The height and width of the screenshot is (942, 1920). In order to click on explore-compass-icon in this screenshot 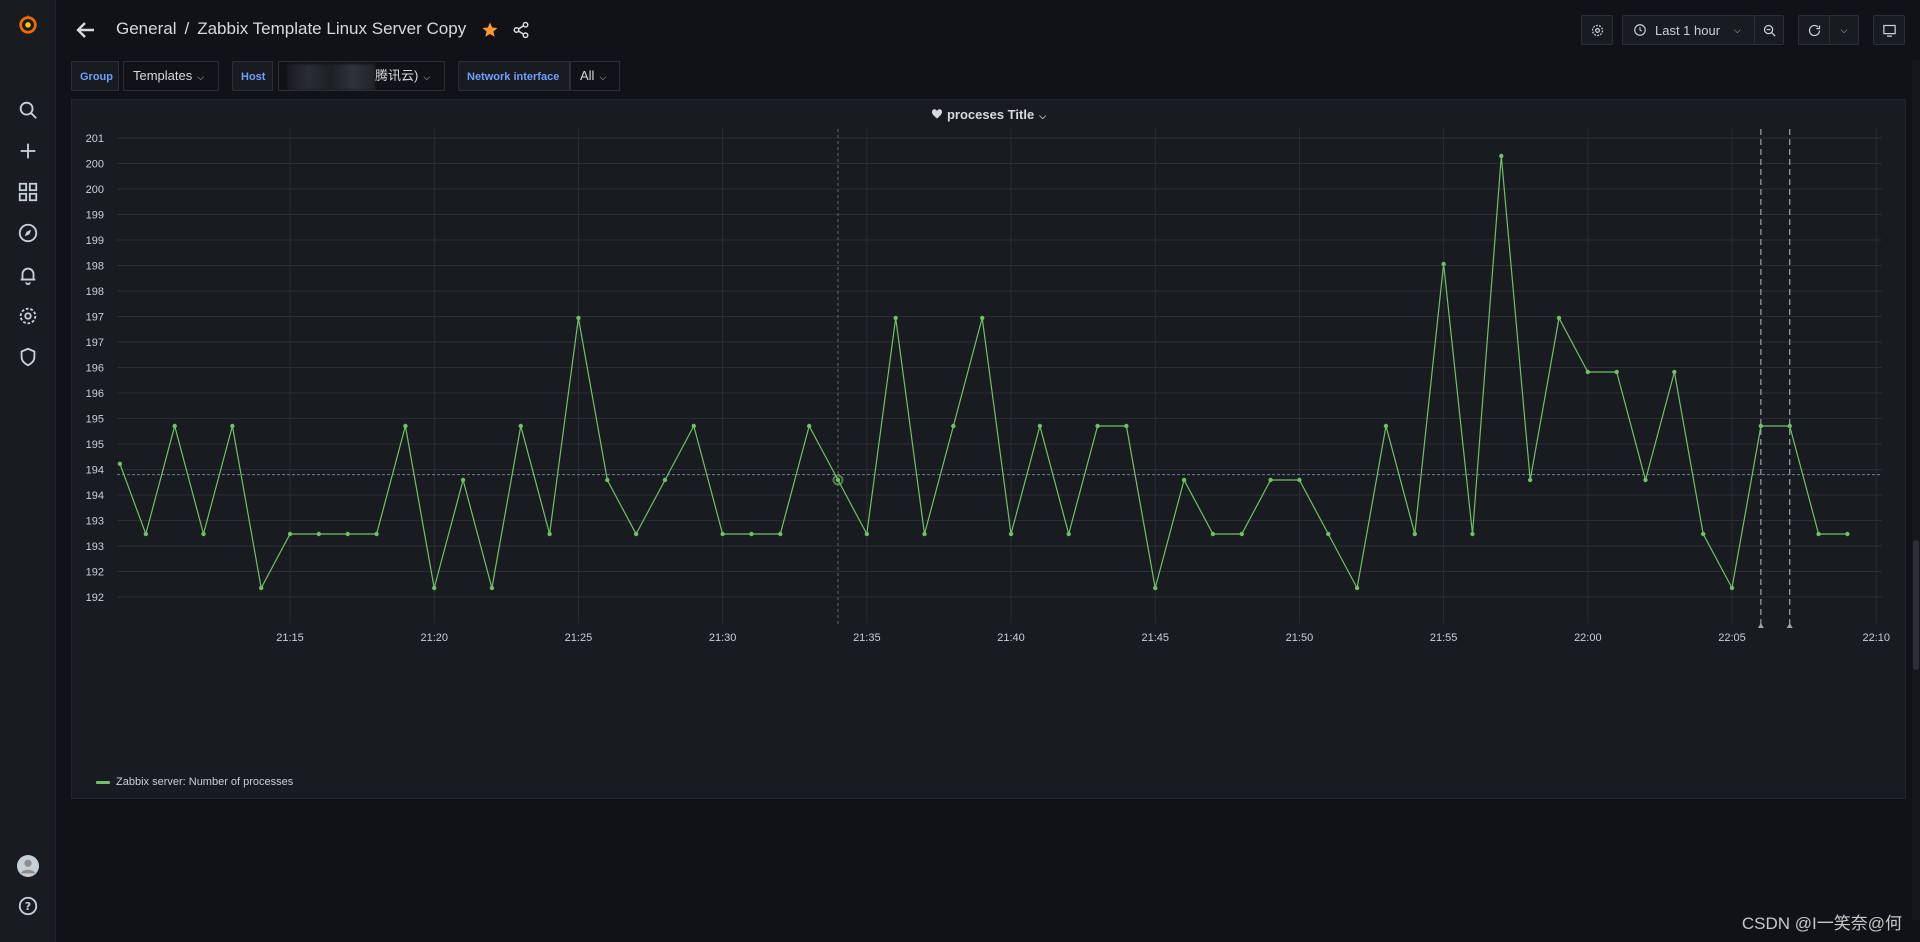, I will do `click(28, 233)`.